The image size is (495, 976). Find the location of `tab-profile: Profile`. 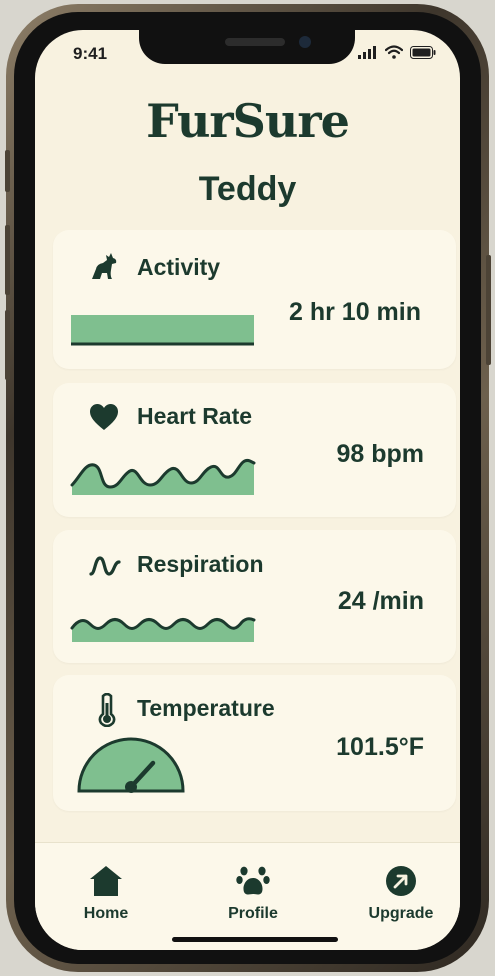

tab-profile: Profile is located at coordinates (253, 894).